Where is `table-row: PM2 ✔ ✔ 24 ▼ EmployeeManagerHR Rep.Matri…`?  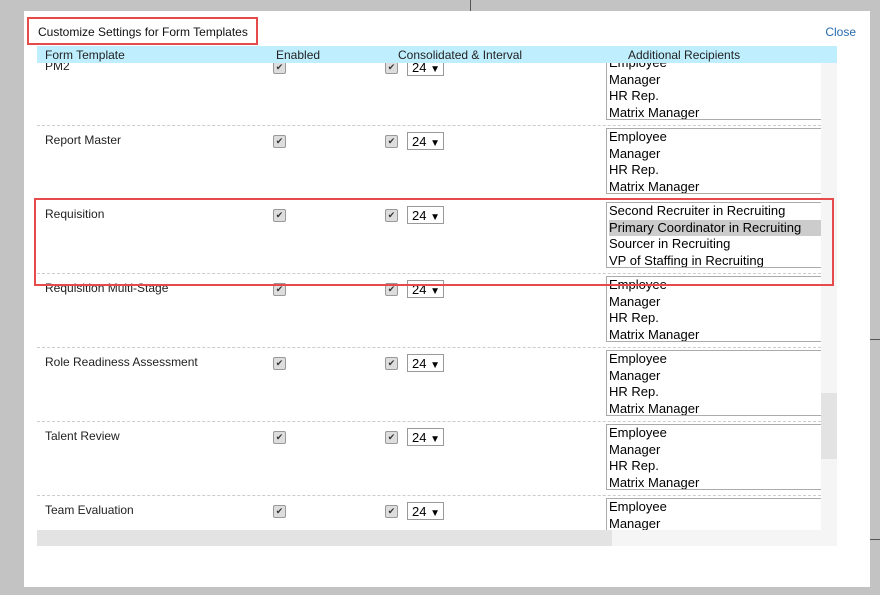 table-row: PM2 ✔ ✔ 24 ▼ EmployeeManagerHR Rep.Matri… is located at coordinates (429, 94).